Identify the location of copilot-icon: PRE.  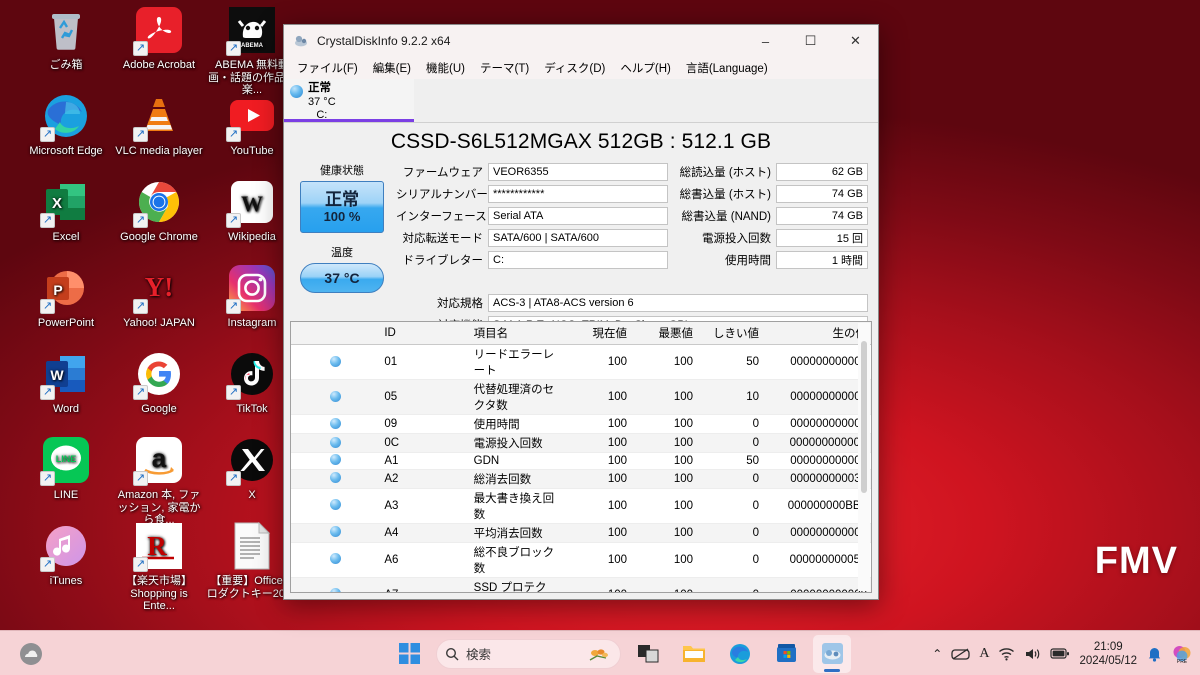
(1182, 654).